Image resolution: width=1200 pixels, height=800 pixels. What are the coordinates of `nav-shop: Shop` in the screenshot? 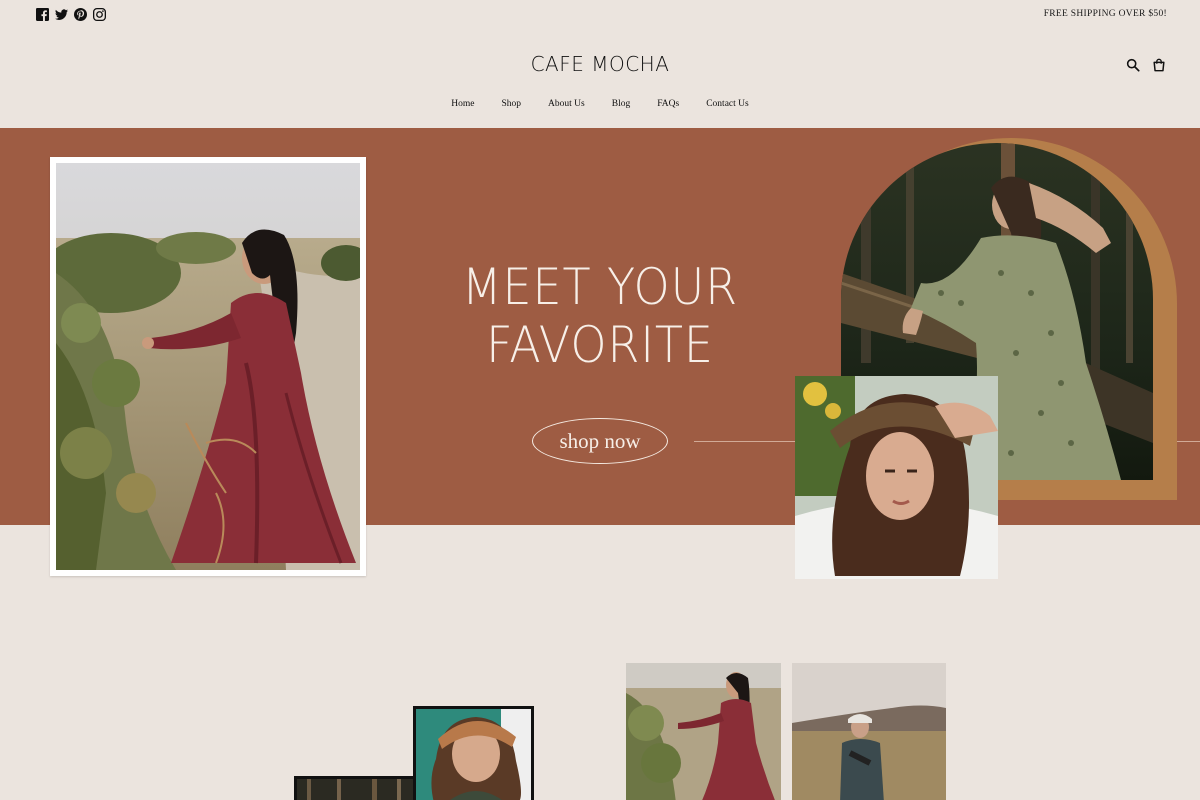 It's located at (511, 104).